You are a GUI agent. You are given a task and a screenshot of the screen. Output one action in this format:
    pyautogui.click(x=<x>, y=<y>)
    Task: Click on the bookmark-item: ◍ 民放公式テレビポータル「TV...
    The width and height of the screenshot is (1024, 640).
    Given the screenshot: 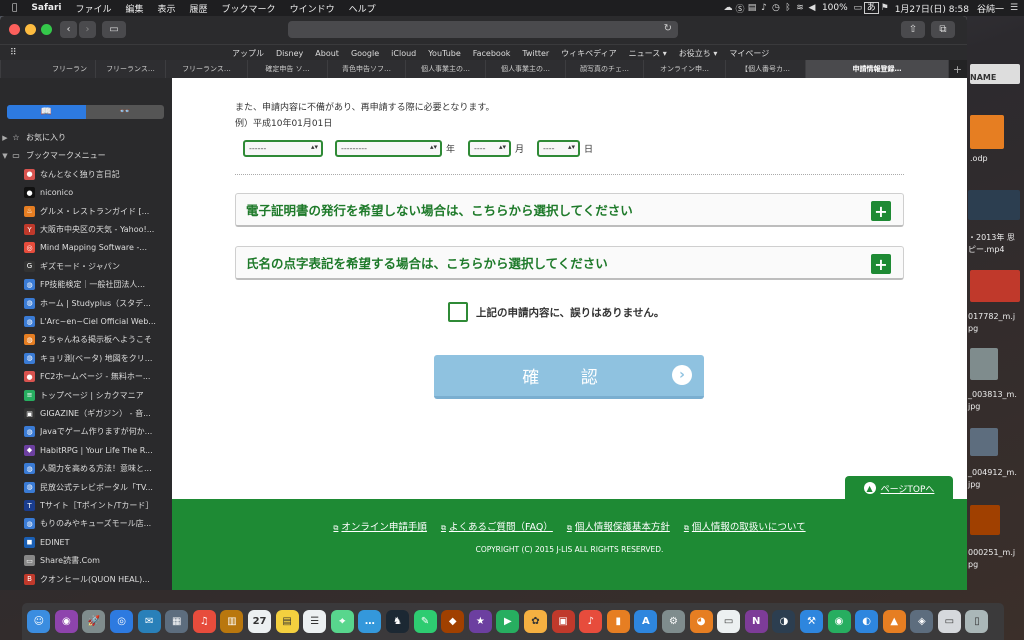 What is the action you would take?
    pyautogui.click(x=86, y=487)
    